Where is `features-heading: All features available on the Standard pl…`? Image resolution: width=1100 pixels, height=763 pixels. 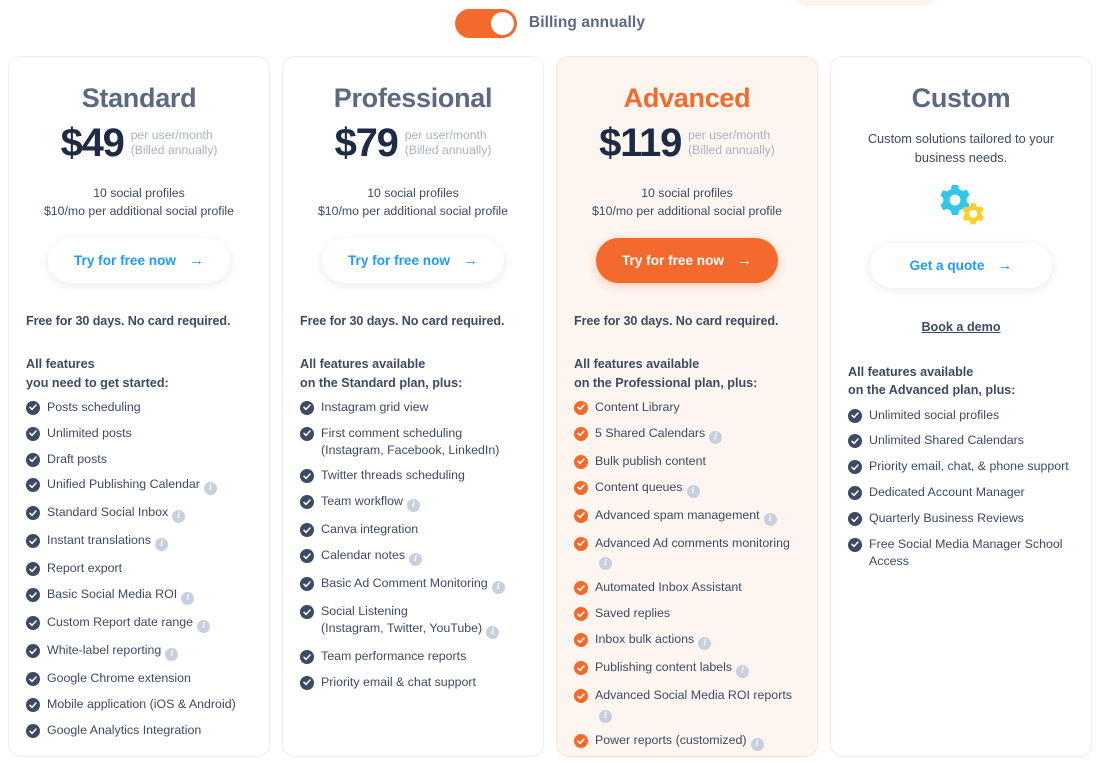
features-heading: All features available on the Standard pl… is located at coordinates (381, 373).